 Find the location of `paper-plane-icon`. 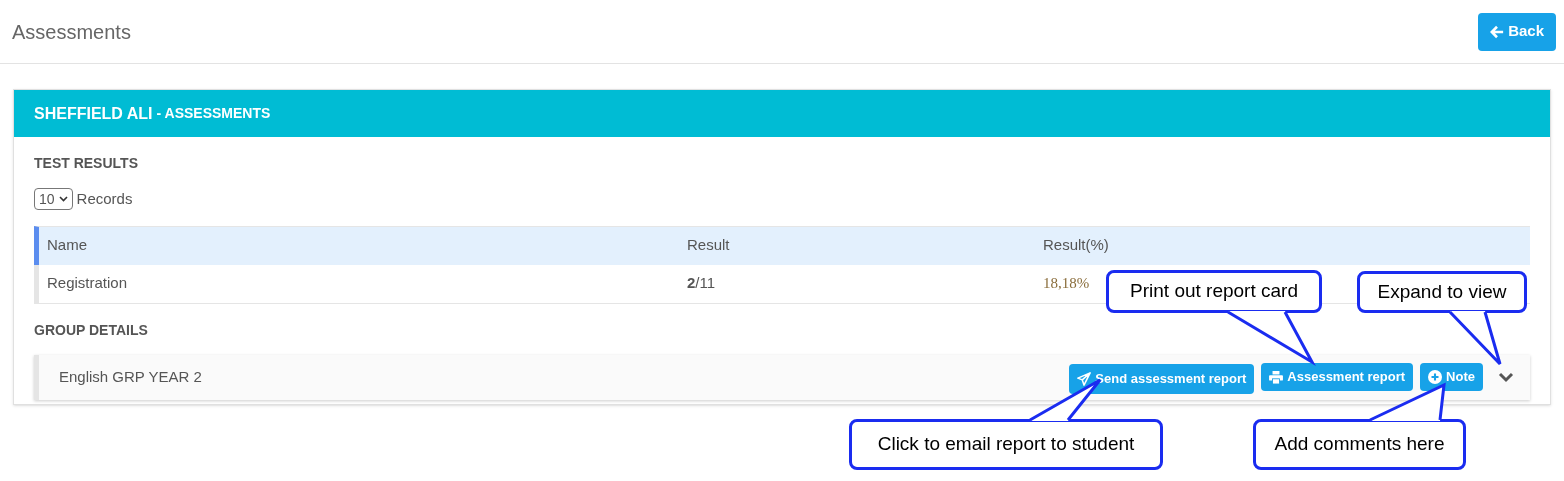

paper-plane-icon is located at coordinates (1084, 379).